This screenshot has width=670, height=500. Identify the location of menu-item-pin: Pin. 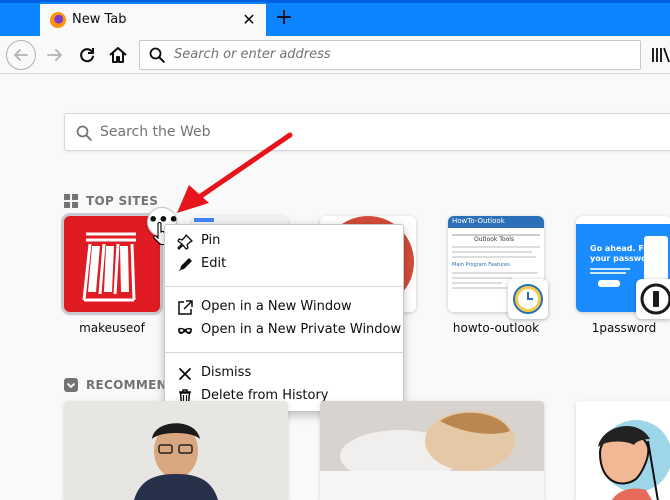
(284, 242).